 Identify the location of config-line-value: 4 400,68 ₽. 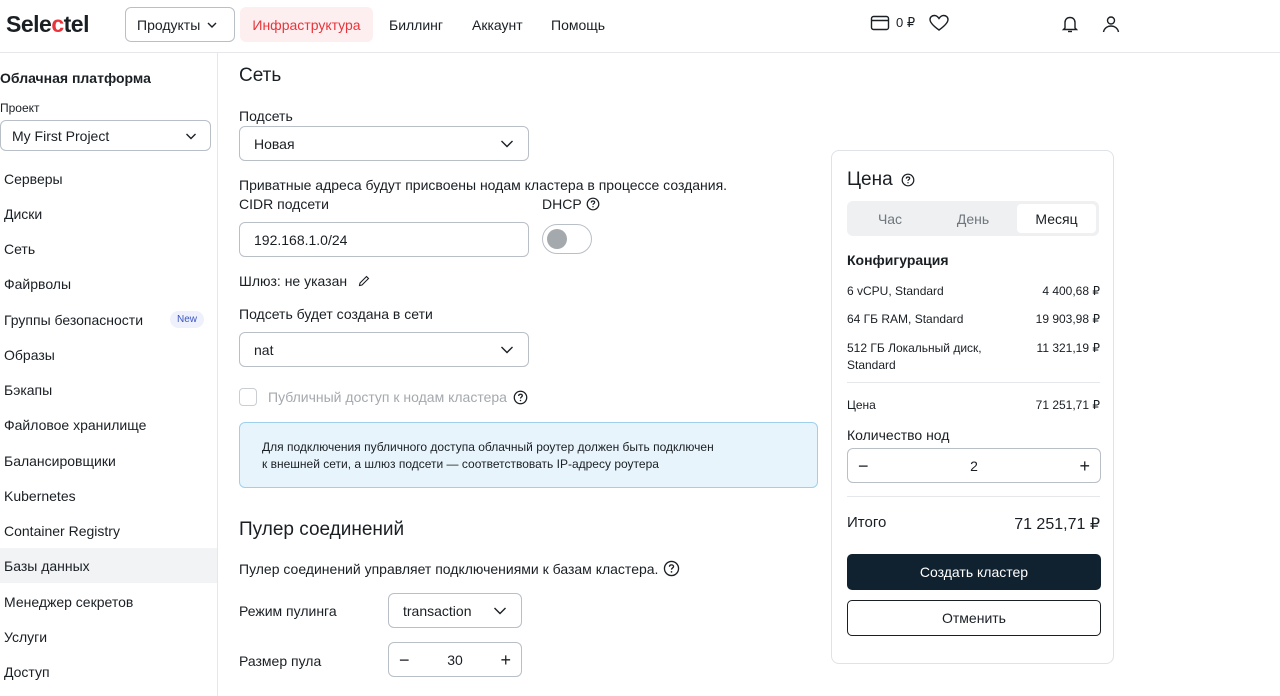
(1071, 291).